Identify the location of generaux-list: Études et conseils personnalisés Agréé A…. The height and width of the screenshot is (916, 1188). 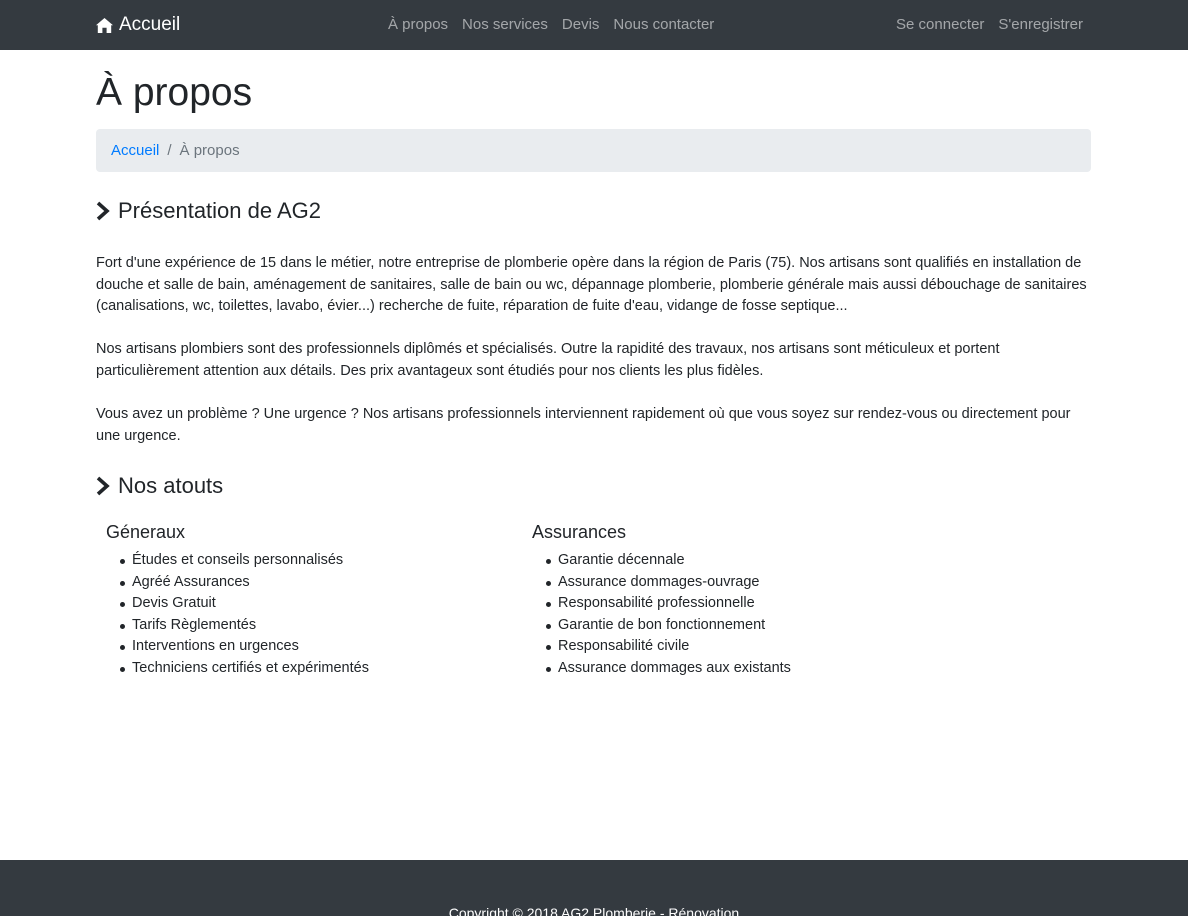
(237, 614).